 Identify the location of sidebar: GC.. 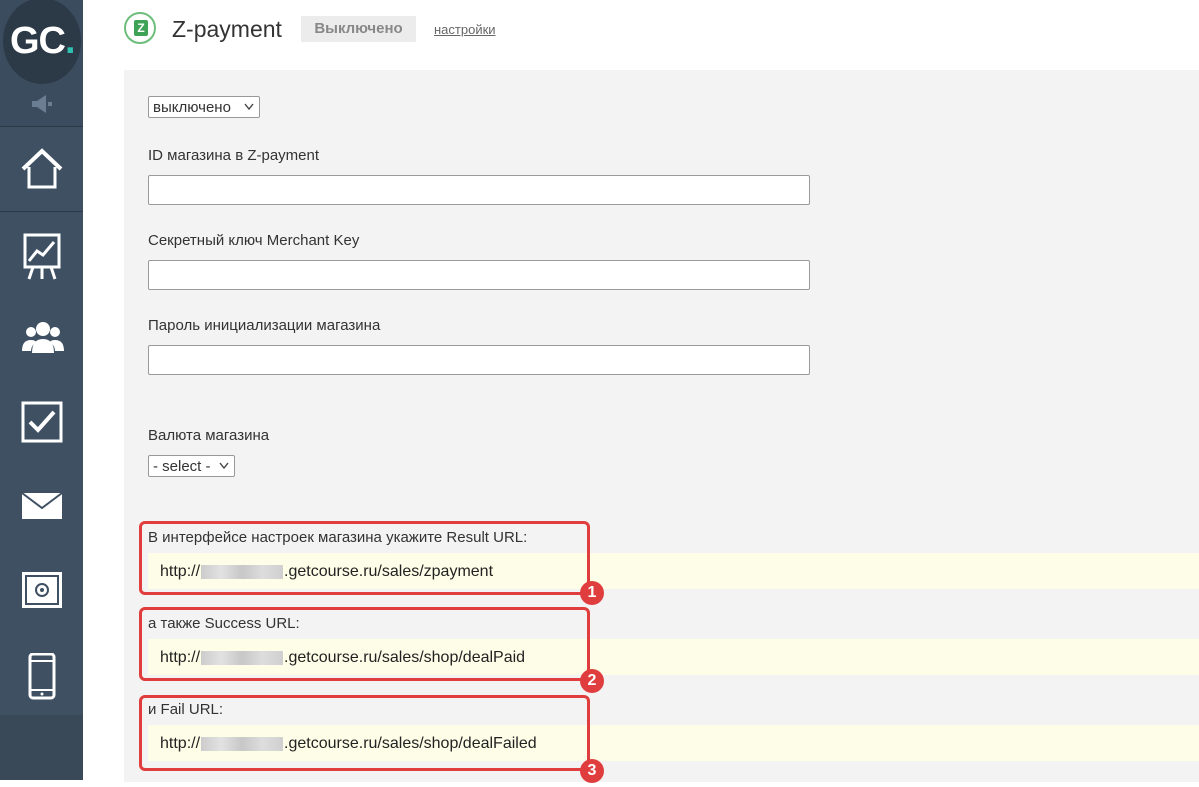
(41, 390).